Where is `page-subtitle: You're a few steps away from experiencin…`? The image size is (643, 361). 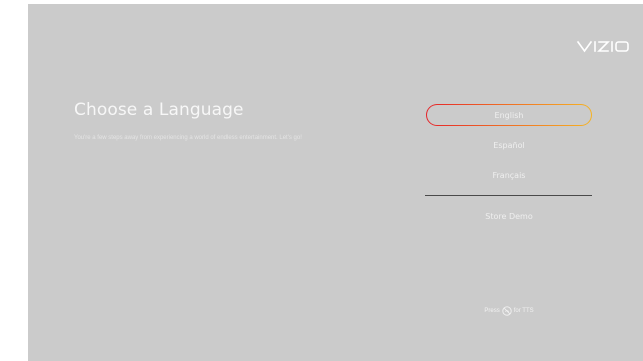
page-subtitle: You're a few steps away from experiencin… is located at coordinates (188, 138).